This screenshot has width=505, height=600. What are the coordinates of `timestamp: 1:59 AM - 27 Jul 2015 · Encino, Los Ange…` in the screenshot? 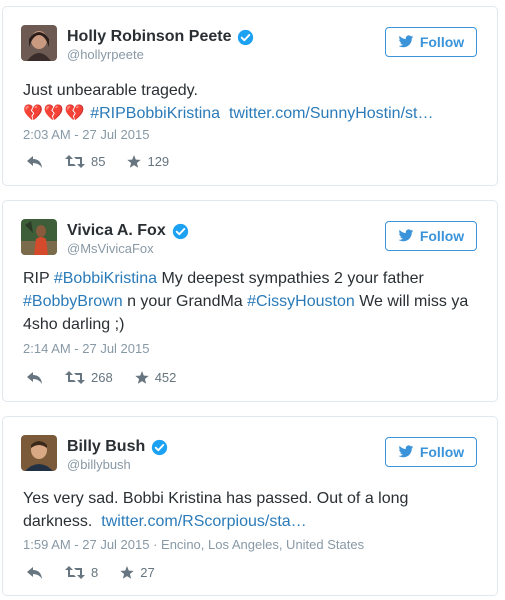 It's located at (193, 544).